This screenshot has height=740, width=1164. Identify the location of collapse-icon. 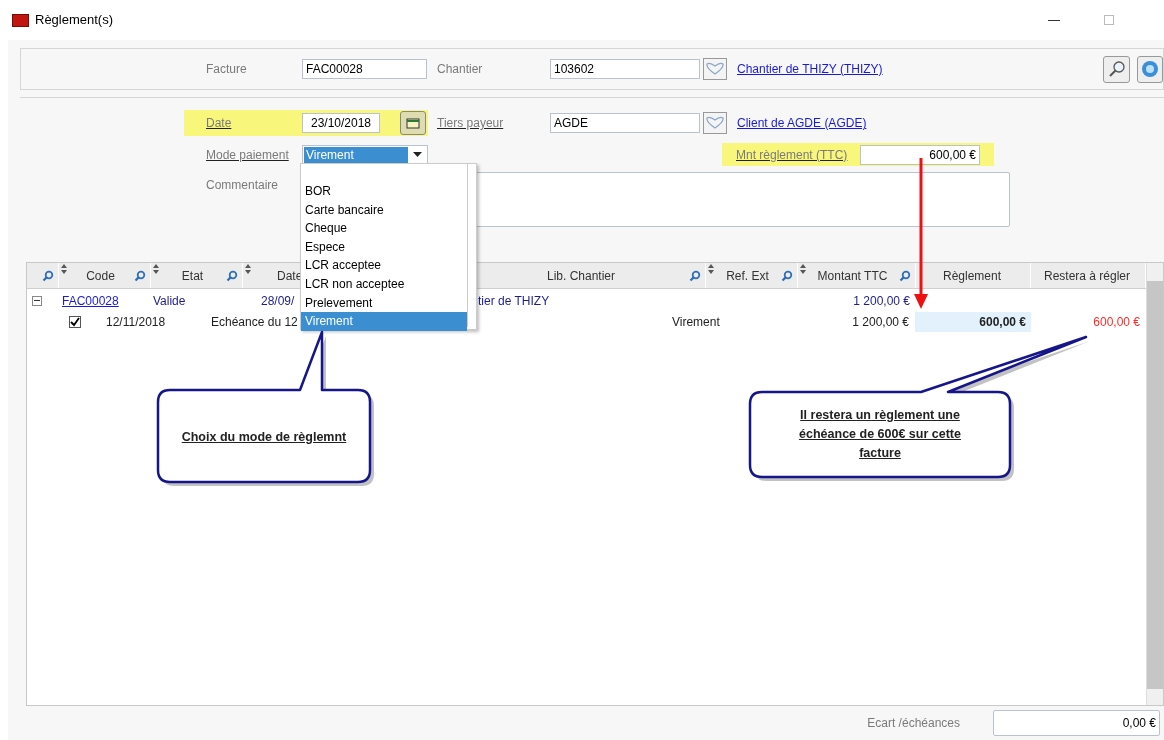
(37, 300).